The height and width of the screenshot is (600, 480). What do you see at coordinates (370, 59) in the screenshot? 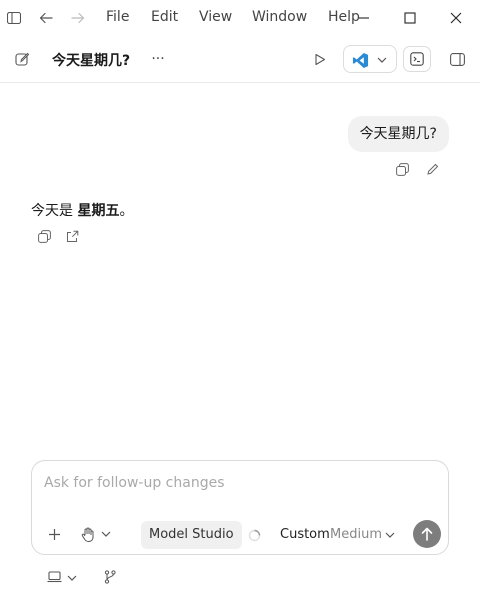
I see `open-in-editor-button` at bounding box center [370, 59].